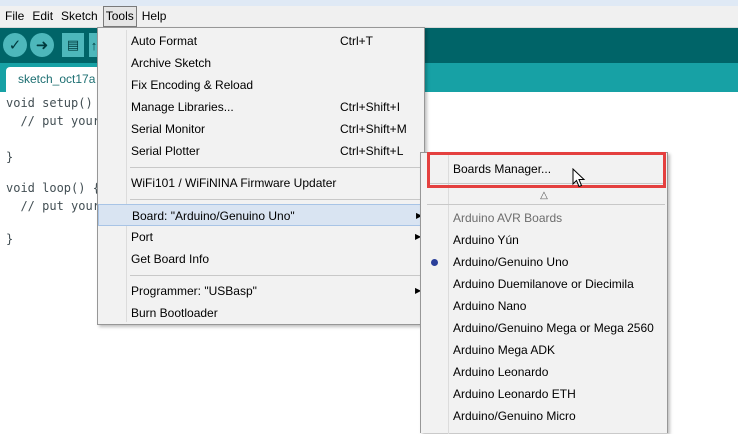 The width and height of the screenshot is (738, 434). What do you see at coordinates (514, 416) in the screenshot?
I see `menu-item-label: Arduino/Genuino Micro` at bounding box center [514, 416].